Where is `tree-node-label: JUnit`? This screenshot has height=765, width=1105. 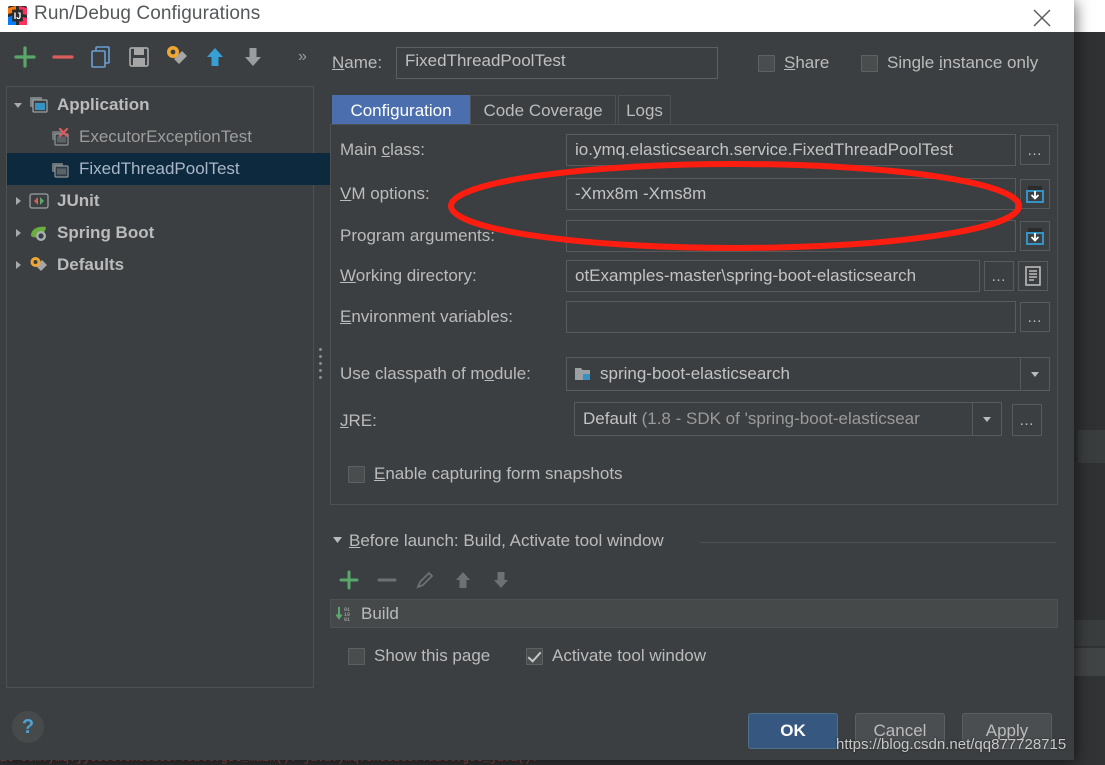
tree-node-label: JUnit is located at coordinates (78, 200).